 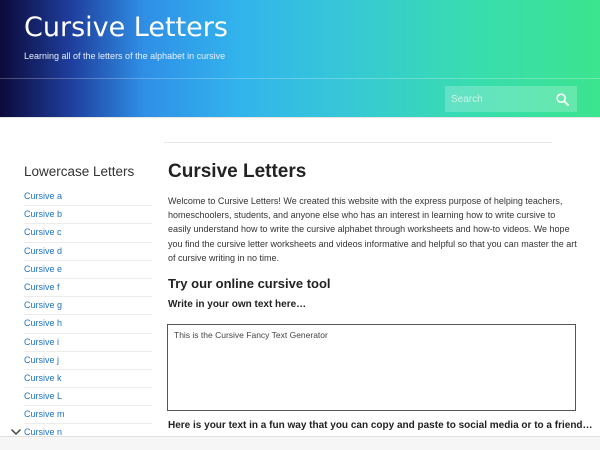 I want to click on sidebar-item-cursive-d: Cursive d, so click(x=88, y=252).